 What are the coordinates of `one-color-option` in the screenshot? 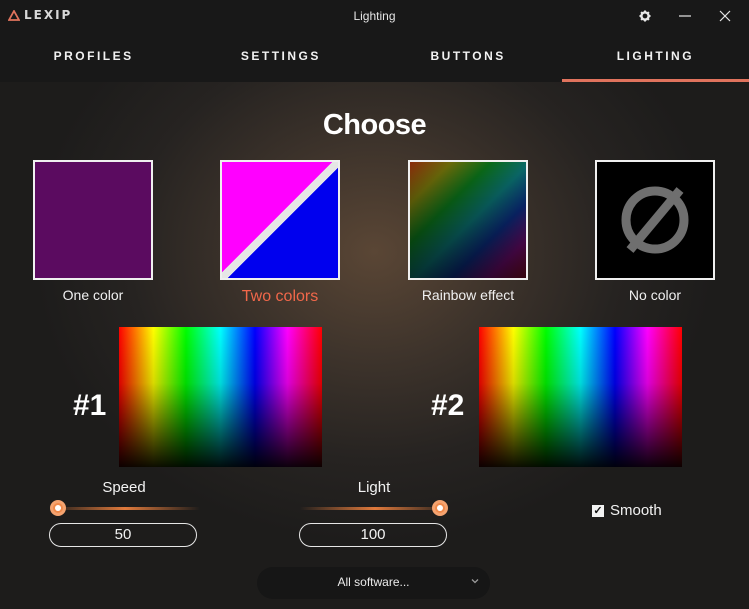 It's located at (93, 220).